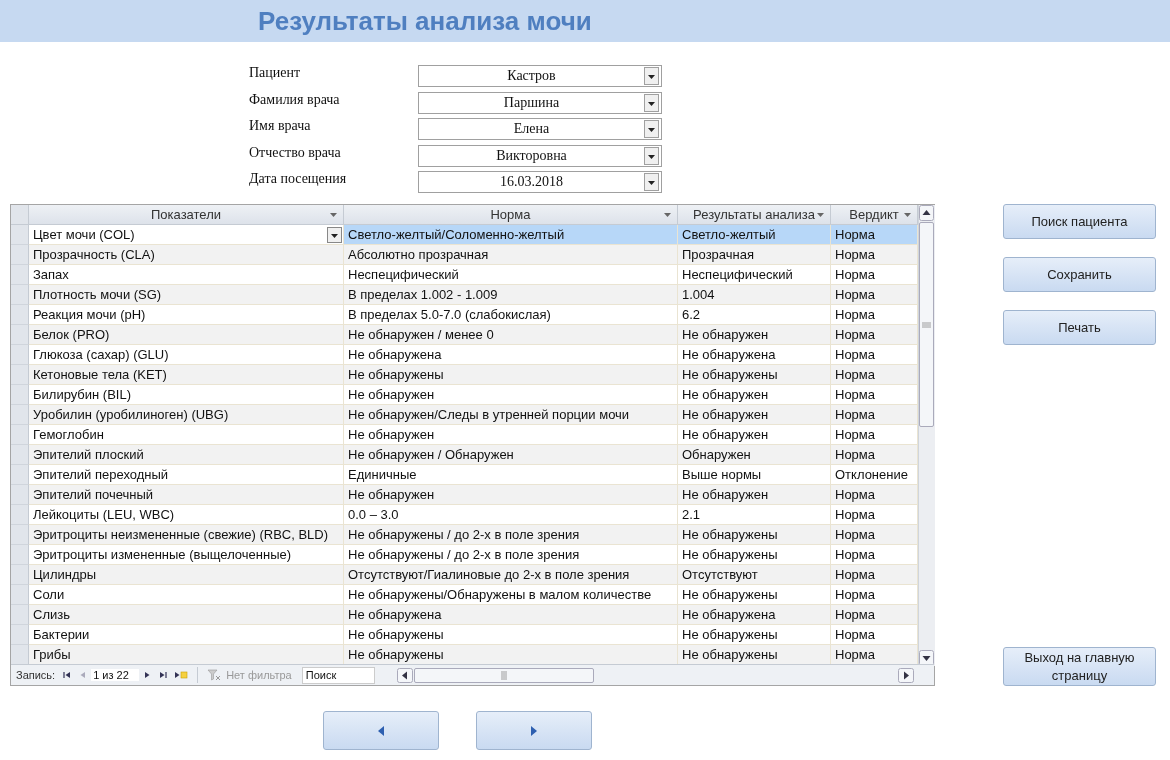  Describe the element at coordinates (926, 213) in the screenshot. I see `scroll-up-icon` at that location.